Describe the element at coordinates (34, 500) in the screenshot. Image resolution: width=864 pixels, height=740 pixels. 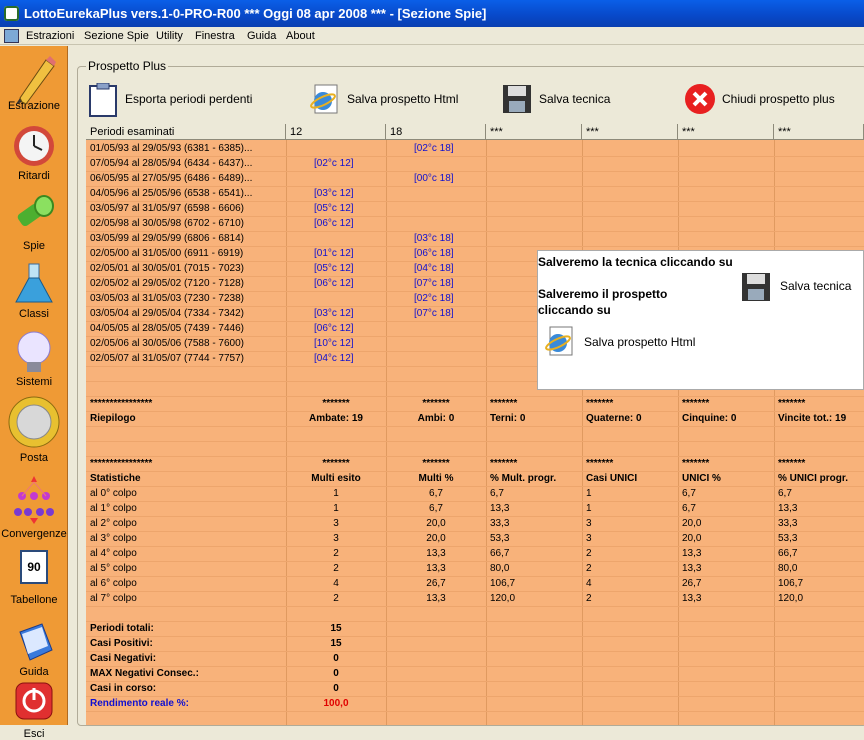
I see `network-icon` at that location.